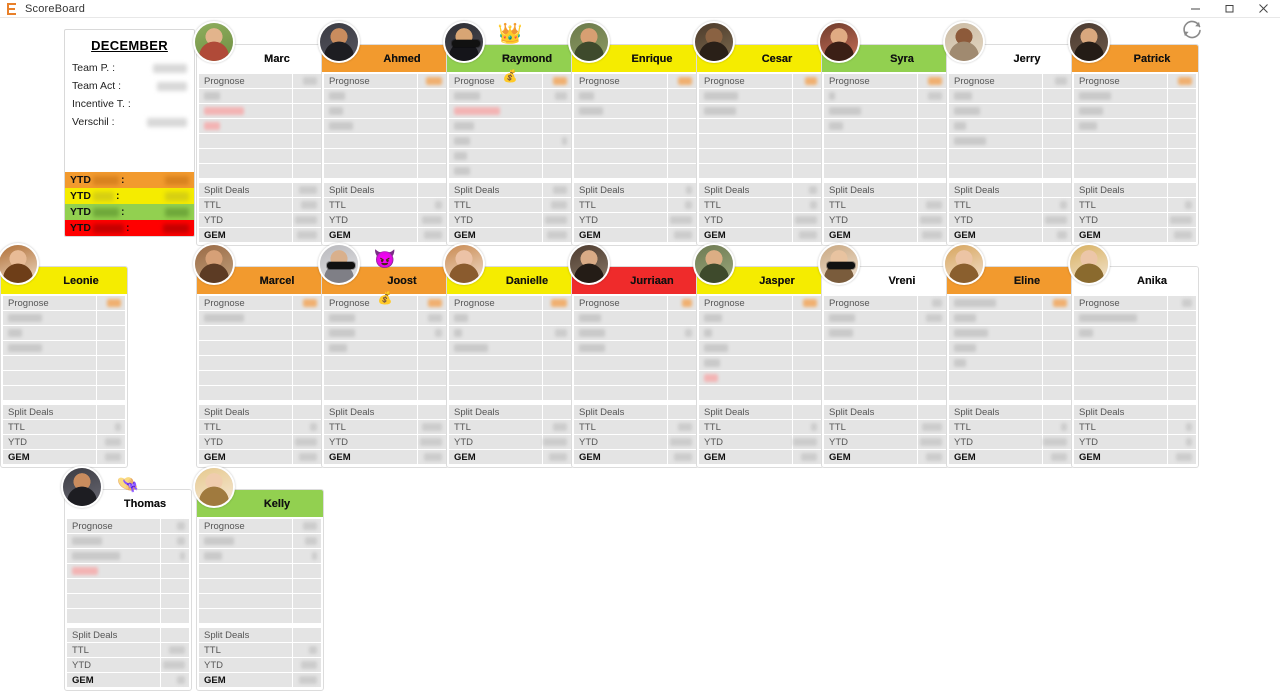  I want to click on person-card: Anika Prognose Split Deals TTL YTD GEM, so click(1133, 355).